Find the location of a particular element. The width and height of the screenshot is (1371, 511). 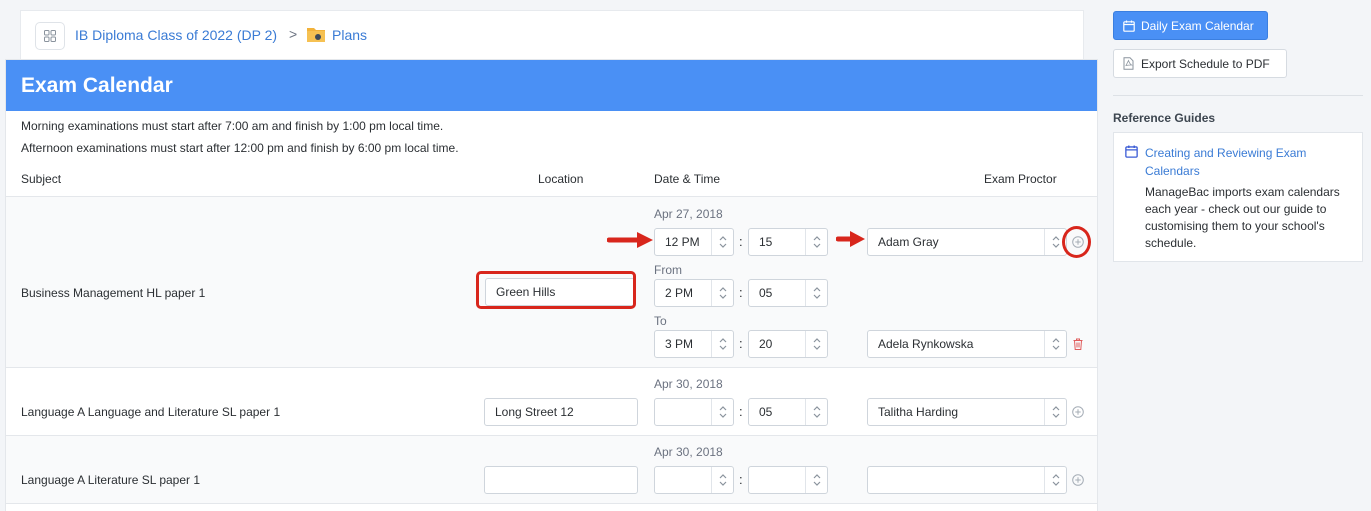

to-minute-select: 20 is located at coordinates (788, 344).